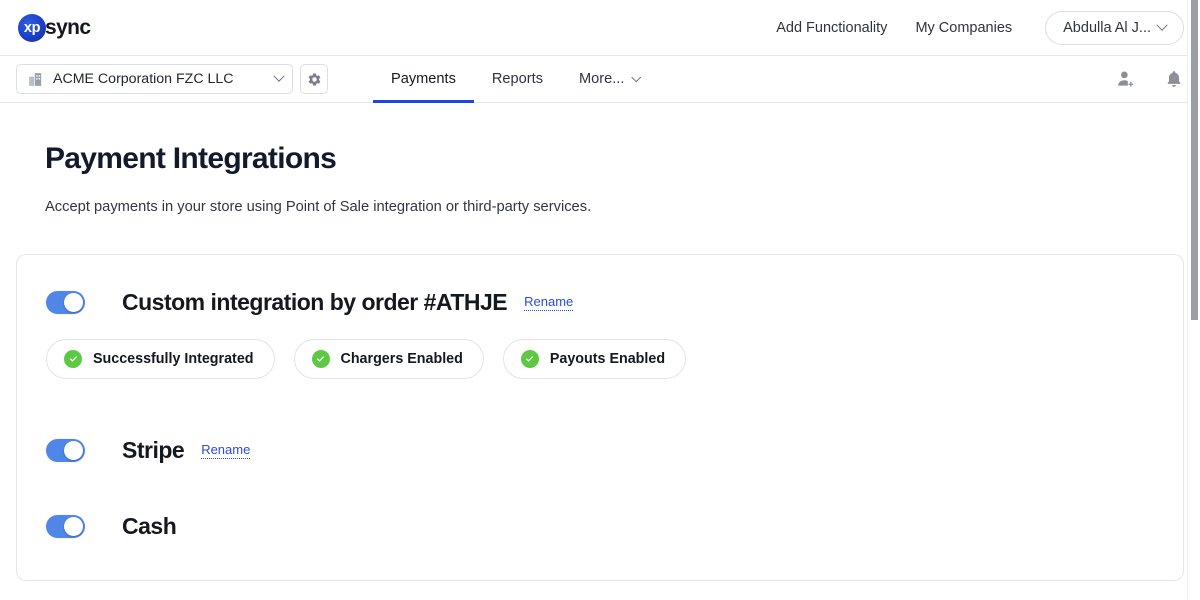 Image resolution: width=1200 pixels, height=600 pixels. What do you see at coordinates (607, 359) in the screenshot?
I see `status-badge-label: Payouts Enabled` at bounding box center [607, 359].